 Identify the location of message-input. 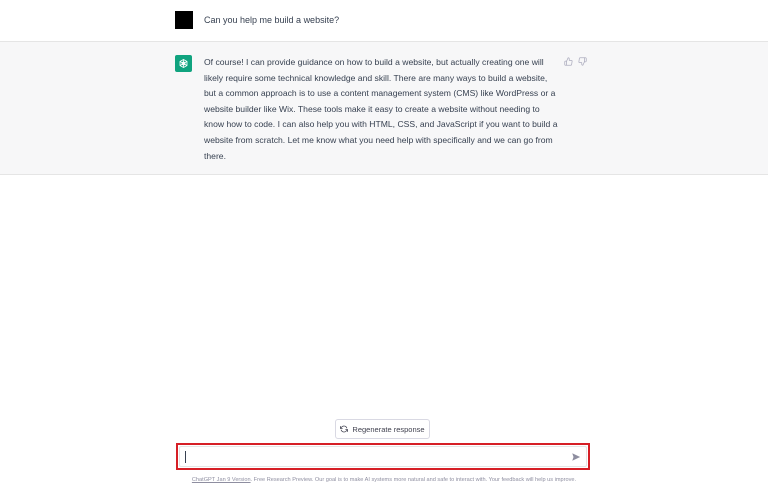
(369, 457).